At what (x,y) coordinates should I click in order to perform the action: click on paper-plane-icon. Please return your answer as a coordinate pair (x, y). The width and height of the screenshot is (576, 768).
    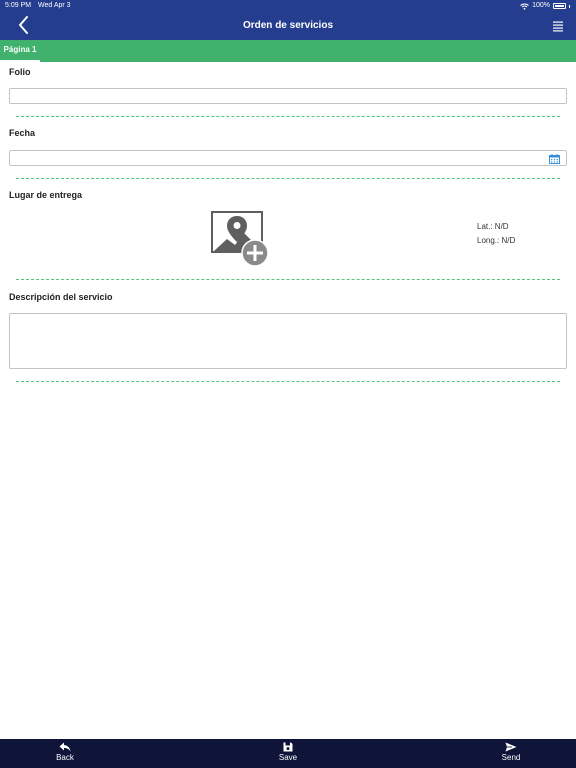
    Looking at the image, I should click on (511, 747).